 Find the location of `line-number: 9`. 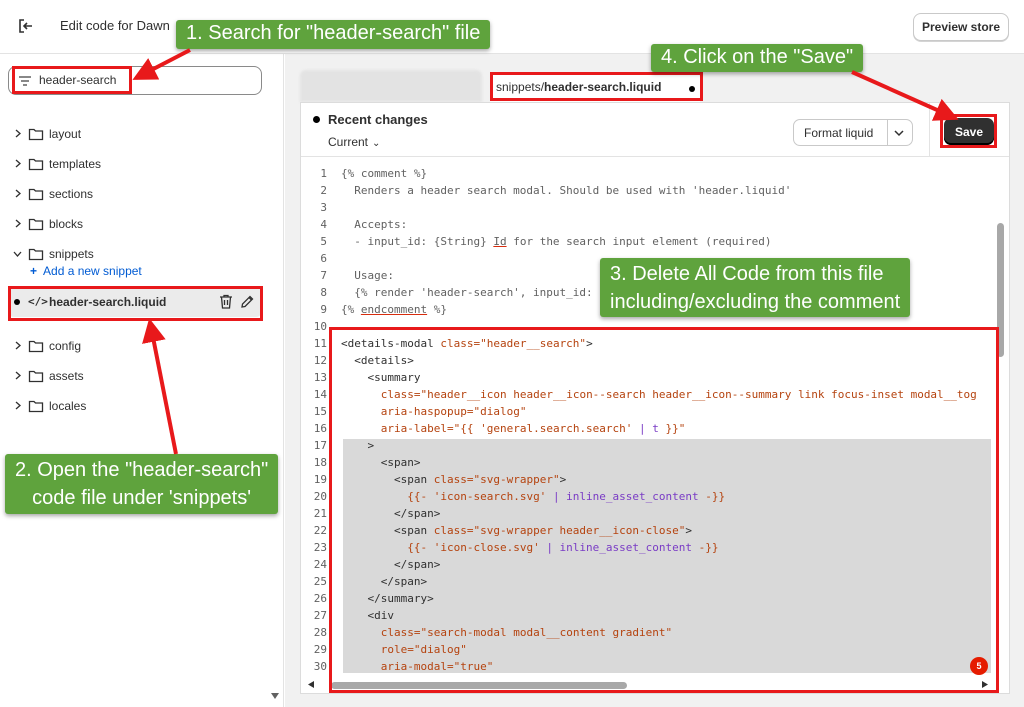

line-number: 9 is located at coordinates (323, 309).